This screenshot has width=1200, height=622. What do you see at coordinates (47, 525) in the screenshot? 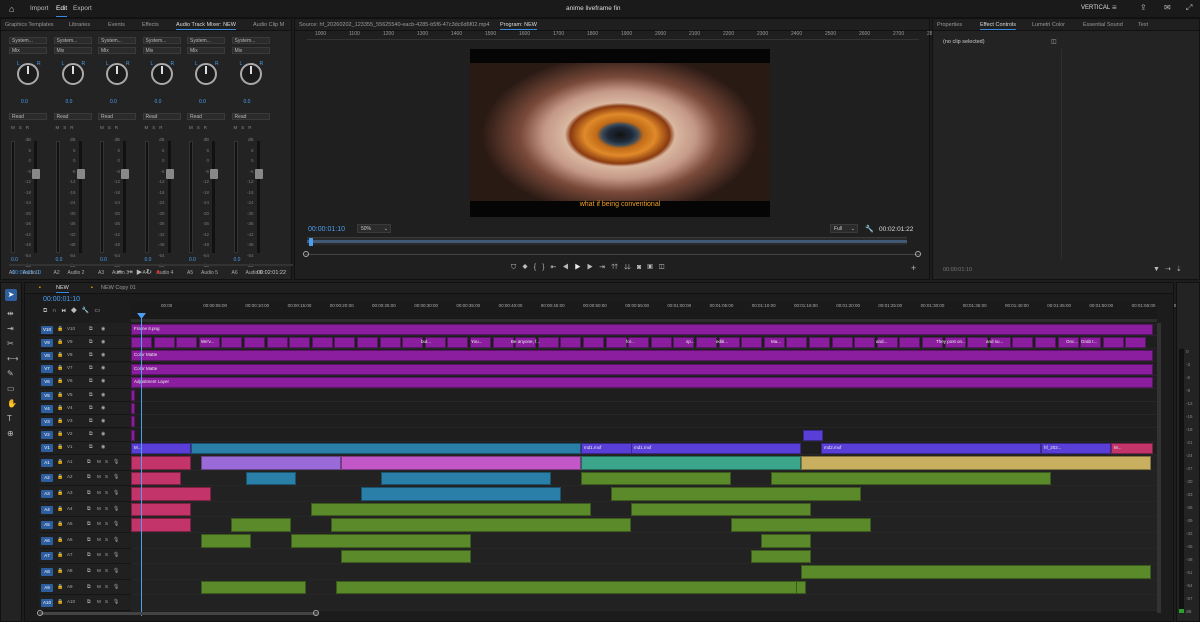
I see `track-target: A5` at bounding box center [47, 525].